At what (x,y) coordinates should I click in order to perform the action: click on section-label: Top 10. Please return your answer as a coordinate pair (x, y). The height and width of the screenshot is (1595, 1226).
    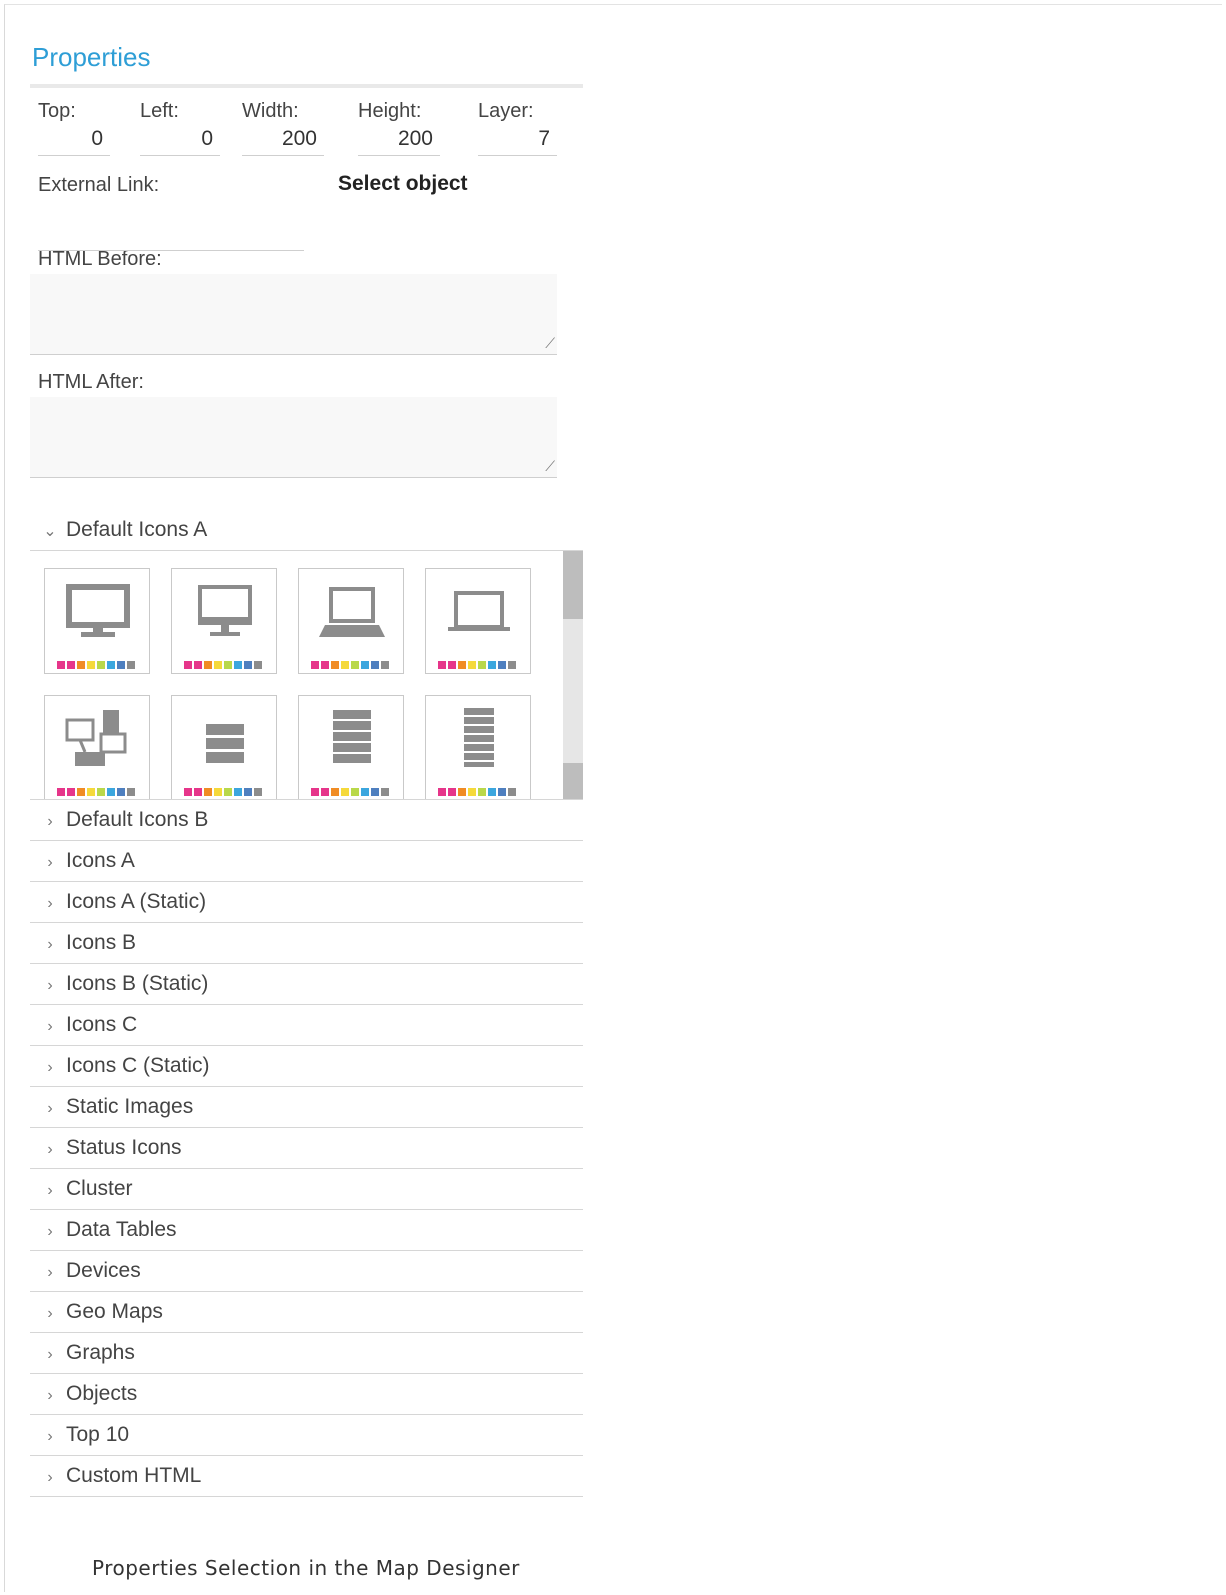
    Looking at the image, I should click on (98, 1434).